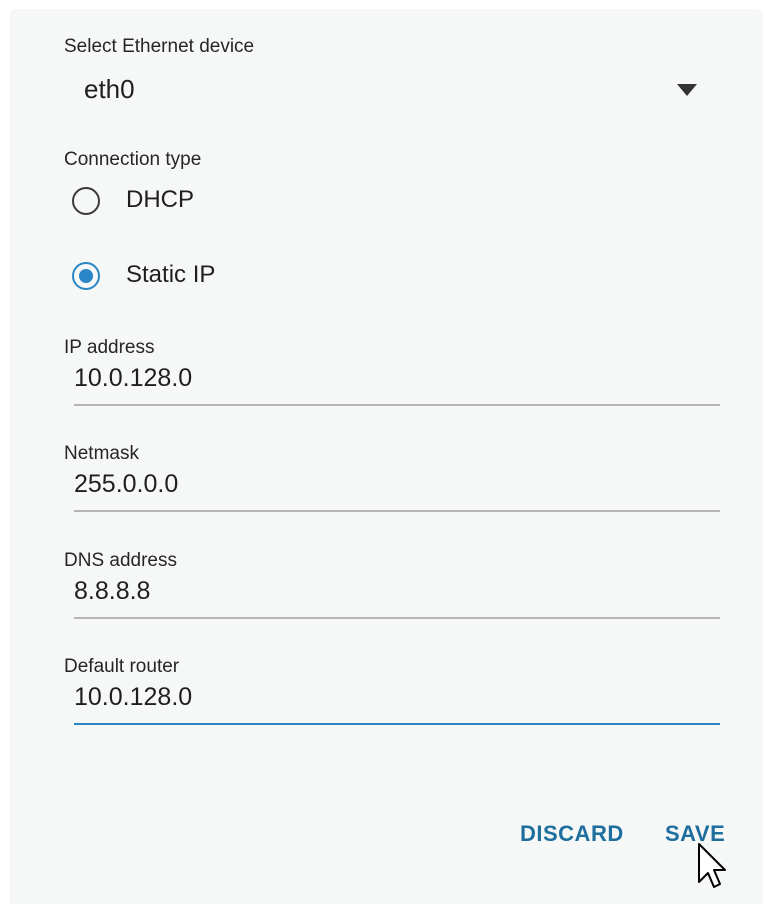 This screenshot has width=765, height=904. What do you see at coordinates (397, 618) in the screenshot?
I see `dns-address-underline` at bounding box center [397, 618].